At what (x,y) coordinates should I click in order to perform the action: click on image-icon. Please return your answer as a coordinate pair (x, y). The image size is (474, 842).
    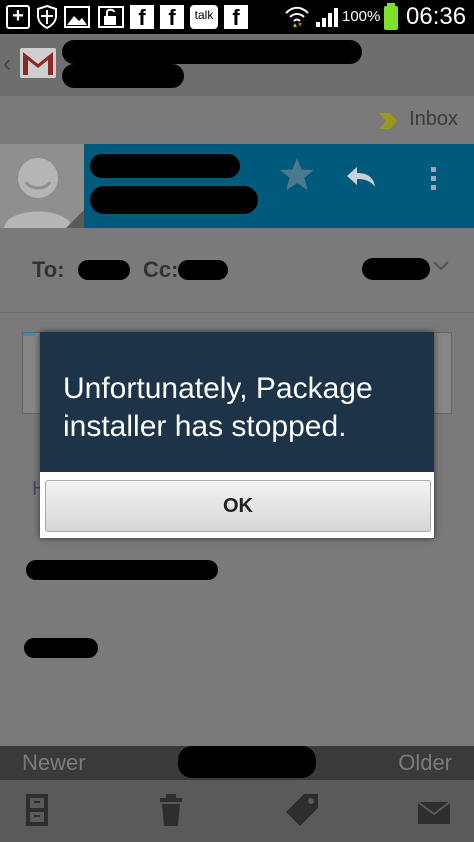
    Looking at the image, I should click on (77, 17).